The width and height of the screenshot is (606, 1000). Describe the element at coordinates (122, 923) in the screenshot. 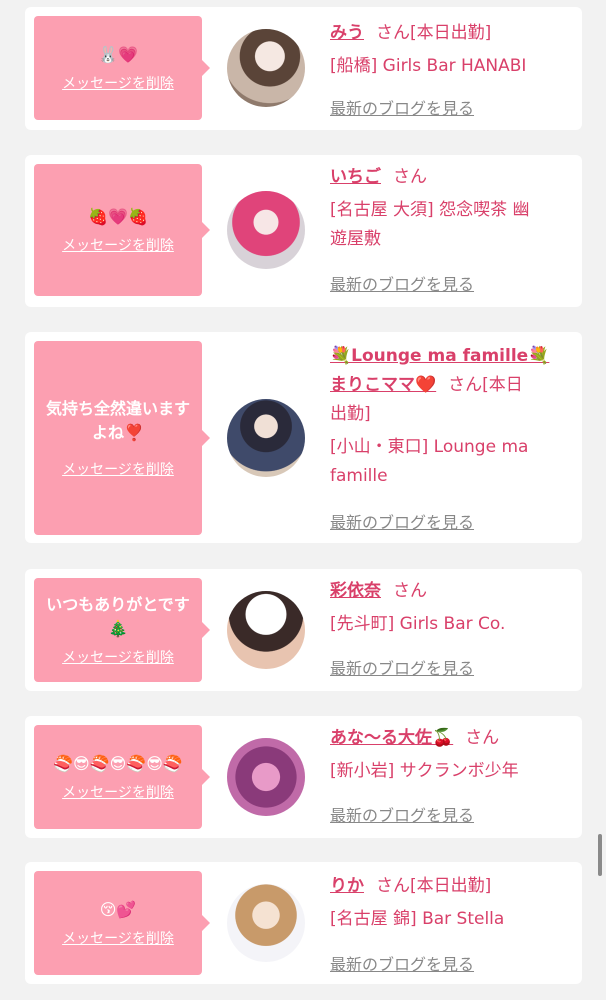

I see `message-bubble: 😚💕 メッセージを削除` at that location.